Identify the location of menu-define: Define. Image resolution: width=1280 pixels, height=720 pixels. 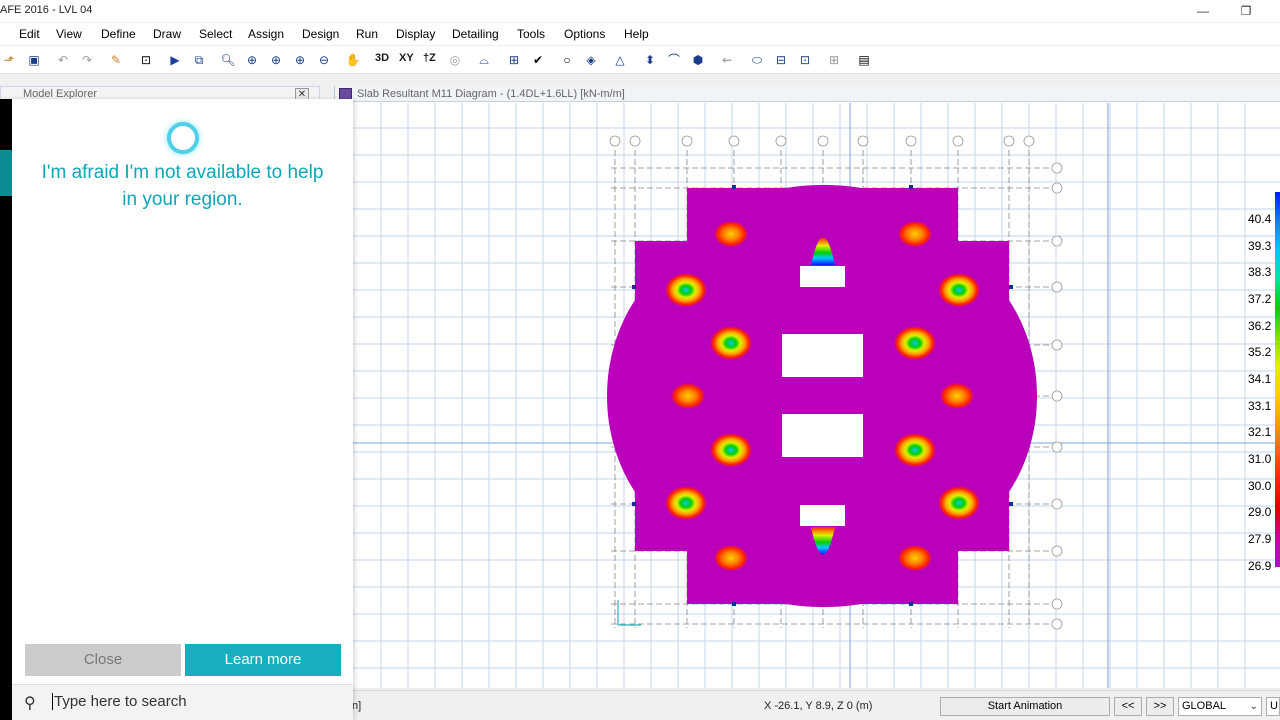
(118, 34).